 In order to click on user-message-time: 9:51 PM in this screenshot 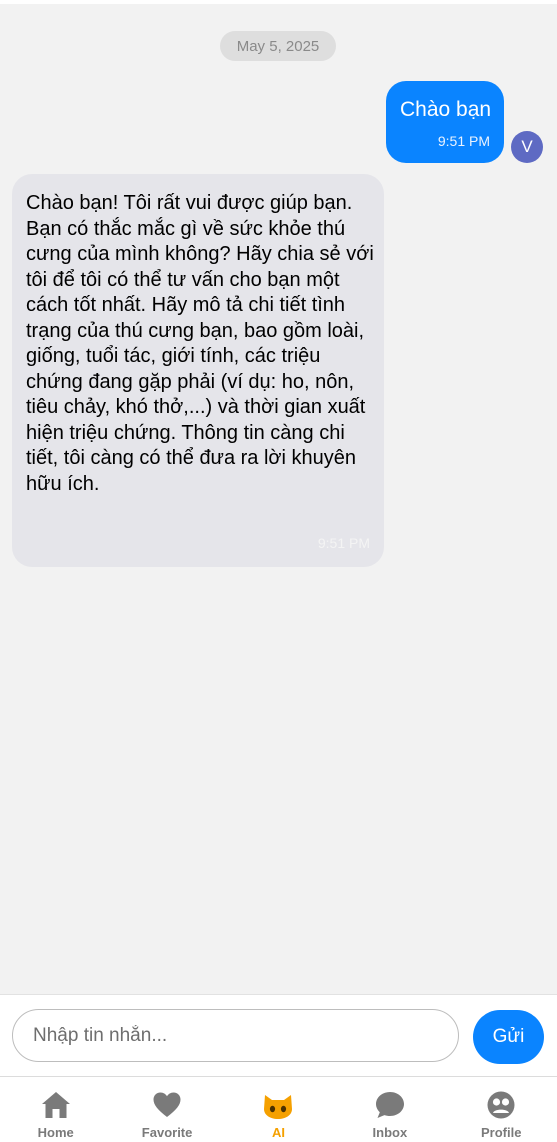, I will do `click(463, 141)`.